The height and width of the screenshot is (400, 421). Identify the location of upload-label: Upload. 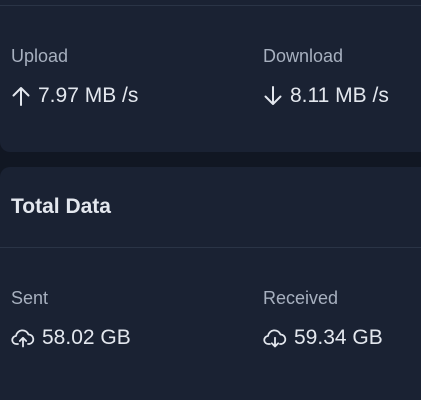
(40, 56).